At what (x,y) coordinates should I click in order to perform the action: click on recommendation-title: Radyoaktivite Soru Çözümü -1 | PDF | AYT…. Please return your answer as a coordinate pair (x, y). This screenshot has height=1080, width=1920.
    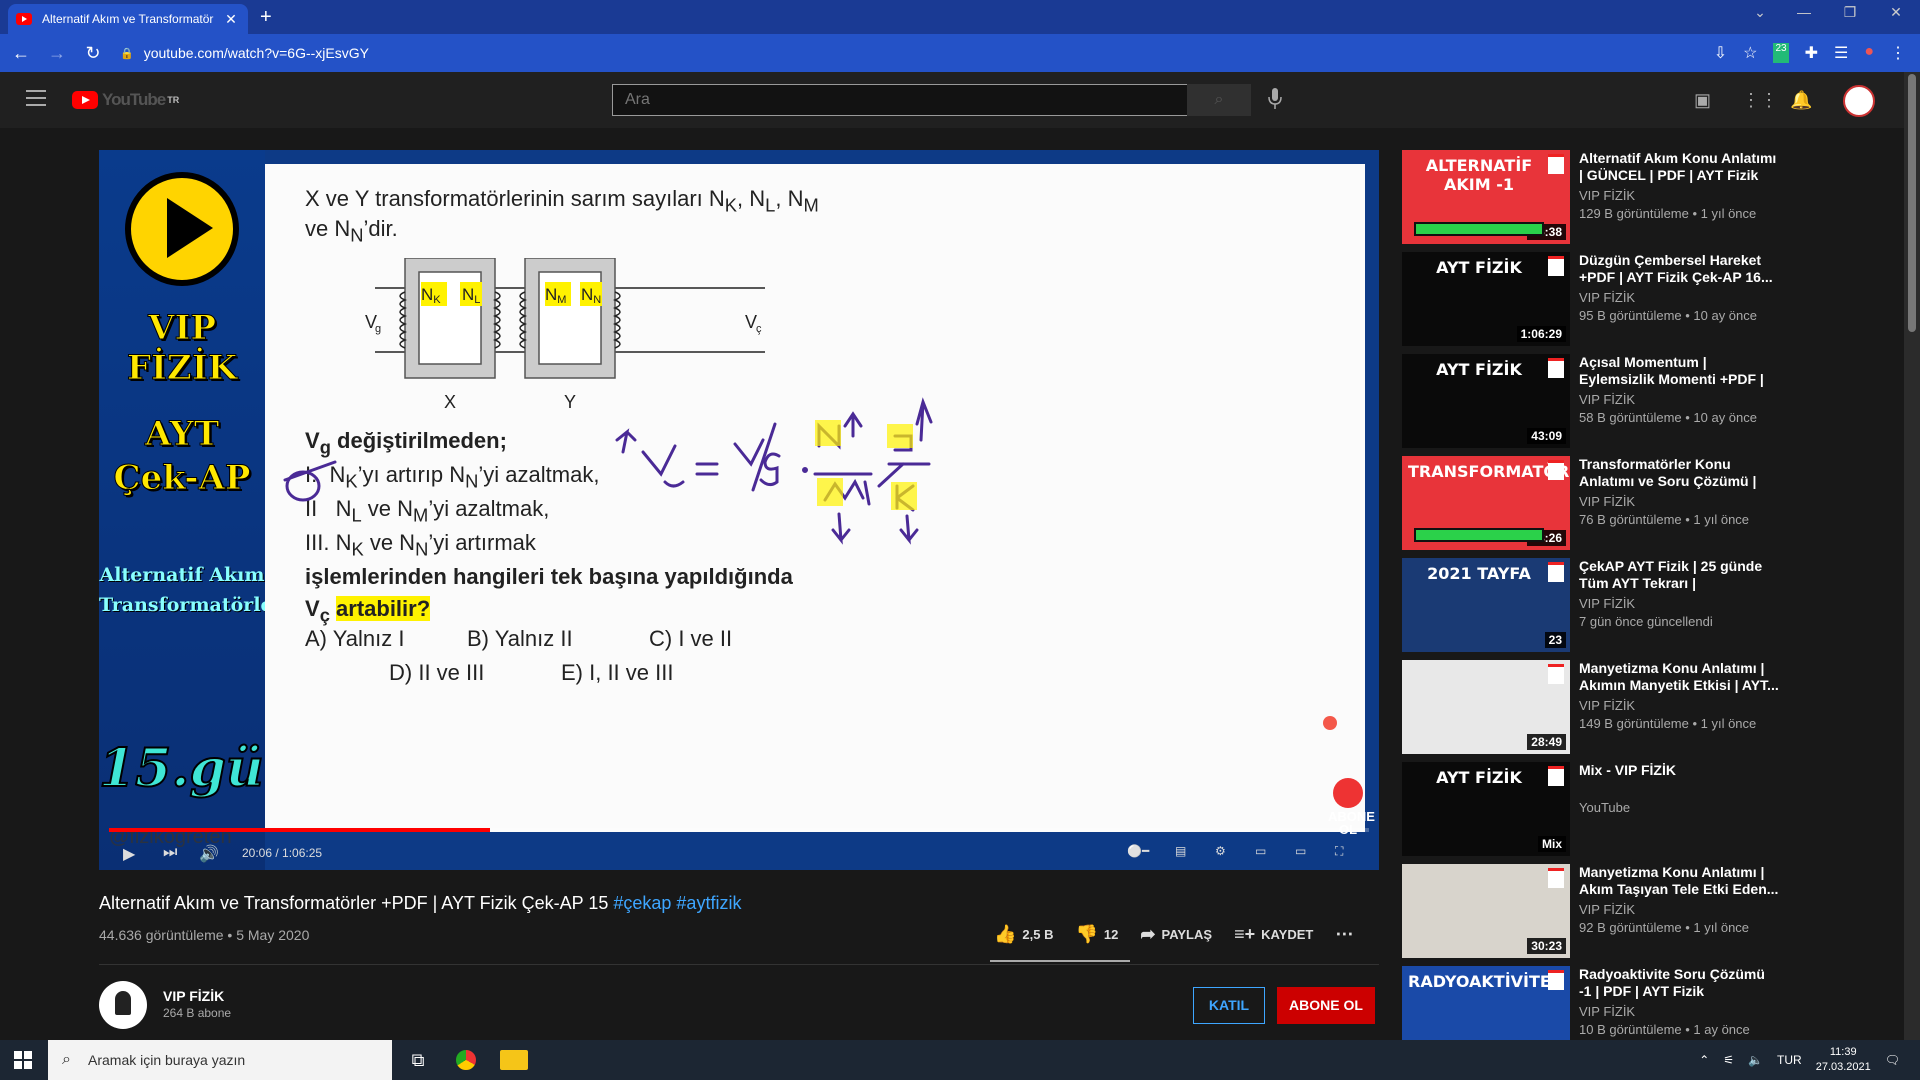
    Looking at the image, I should click on (1679, 983).